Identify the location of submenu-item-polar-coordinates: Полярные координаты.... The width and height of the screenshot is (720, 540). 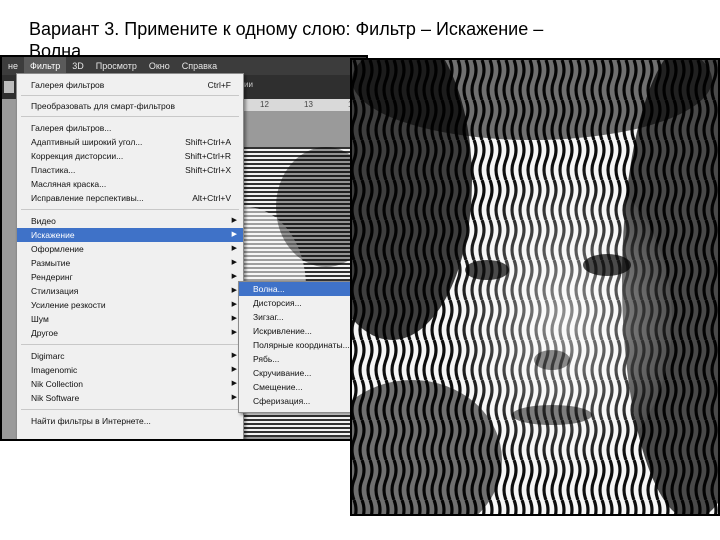
(302, 345).